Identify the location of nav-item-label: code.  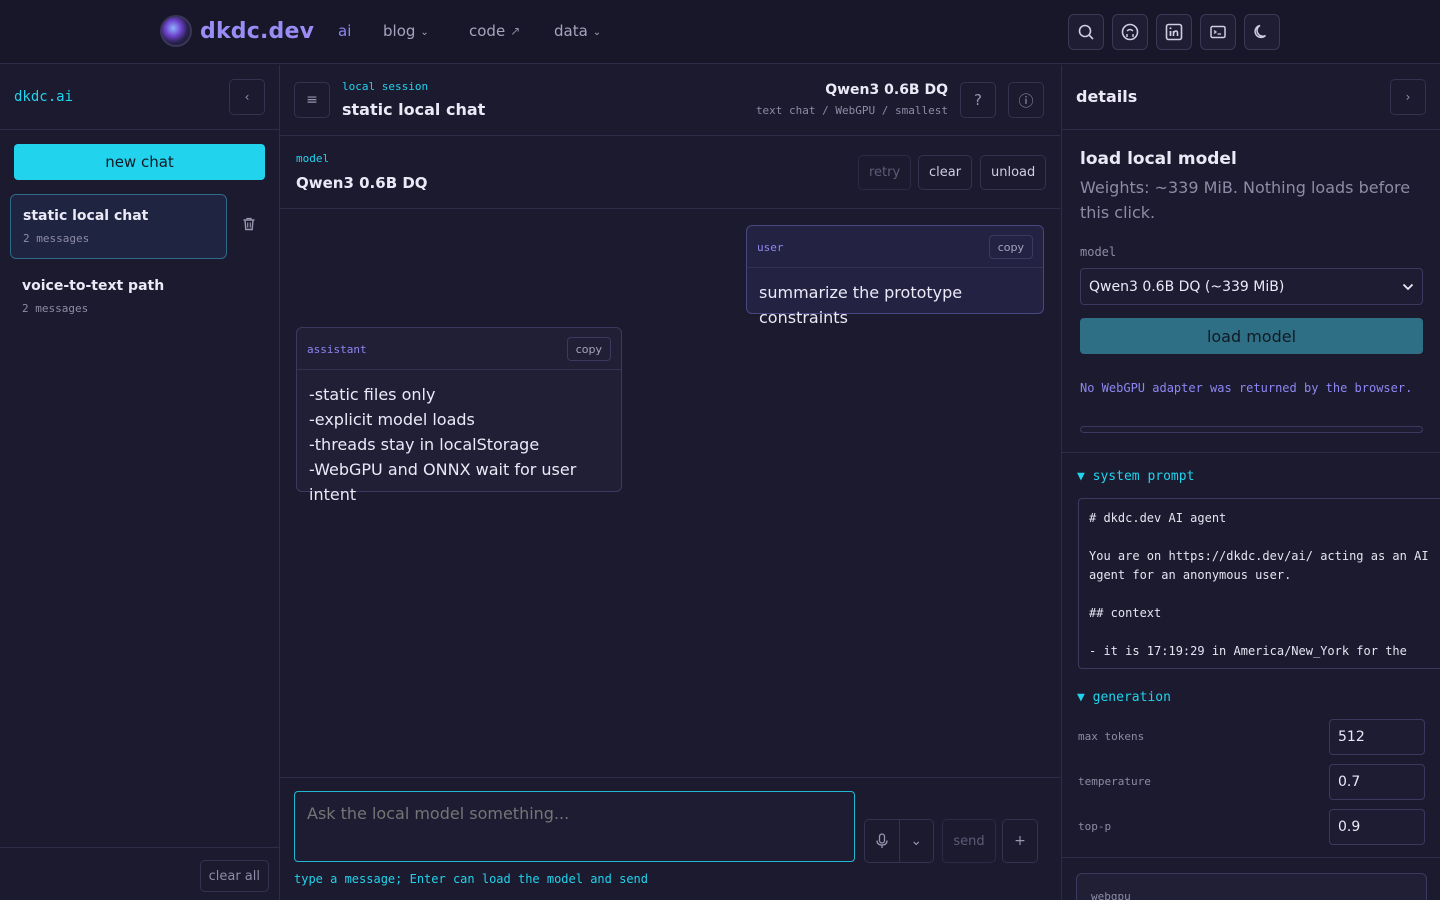
(487, 31).